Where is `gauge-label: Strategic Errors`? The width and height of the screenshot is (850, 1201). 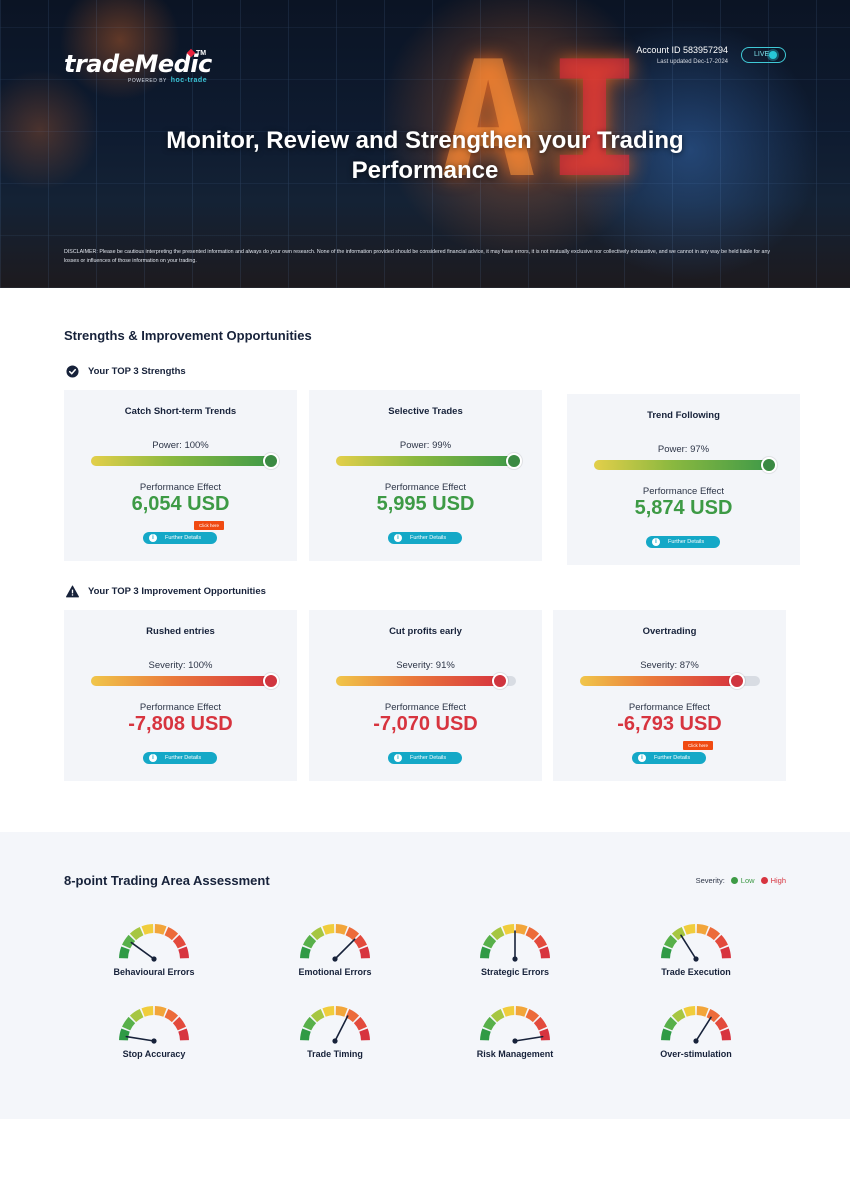
gauge-label: Strategic Errors is located at coordinates (515, 972).